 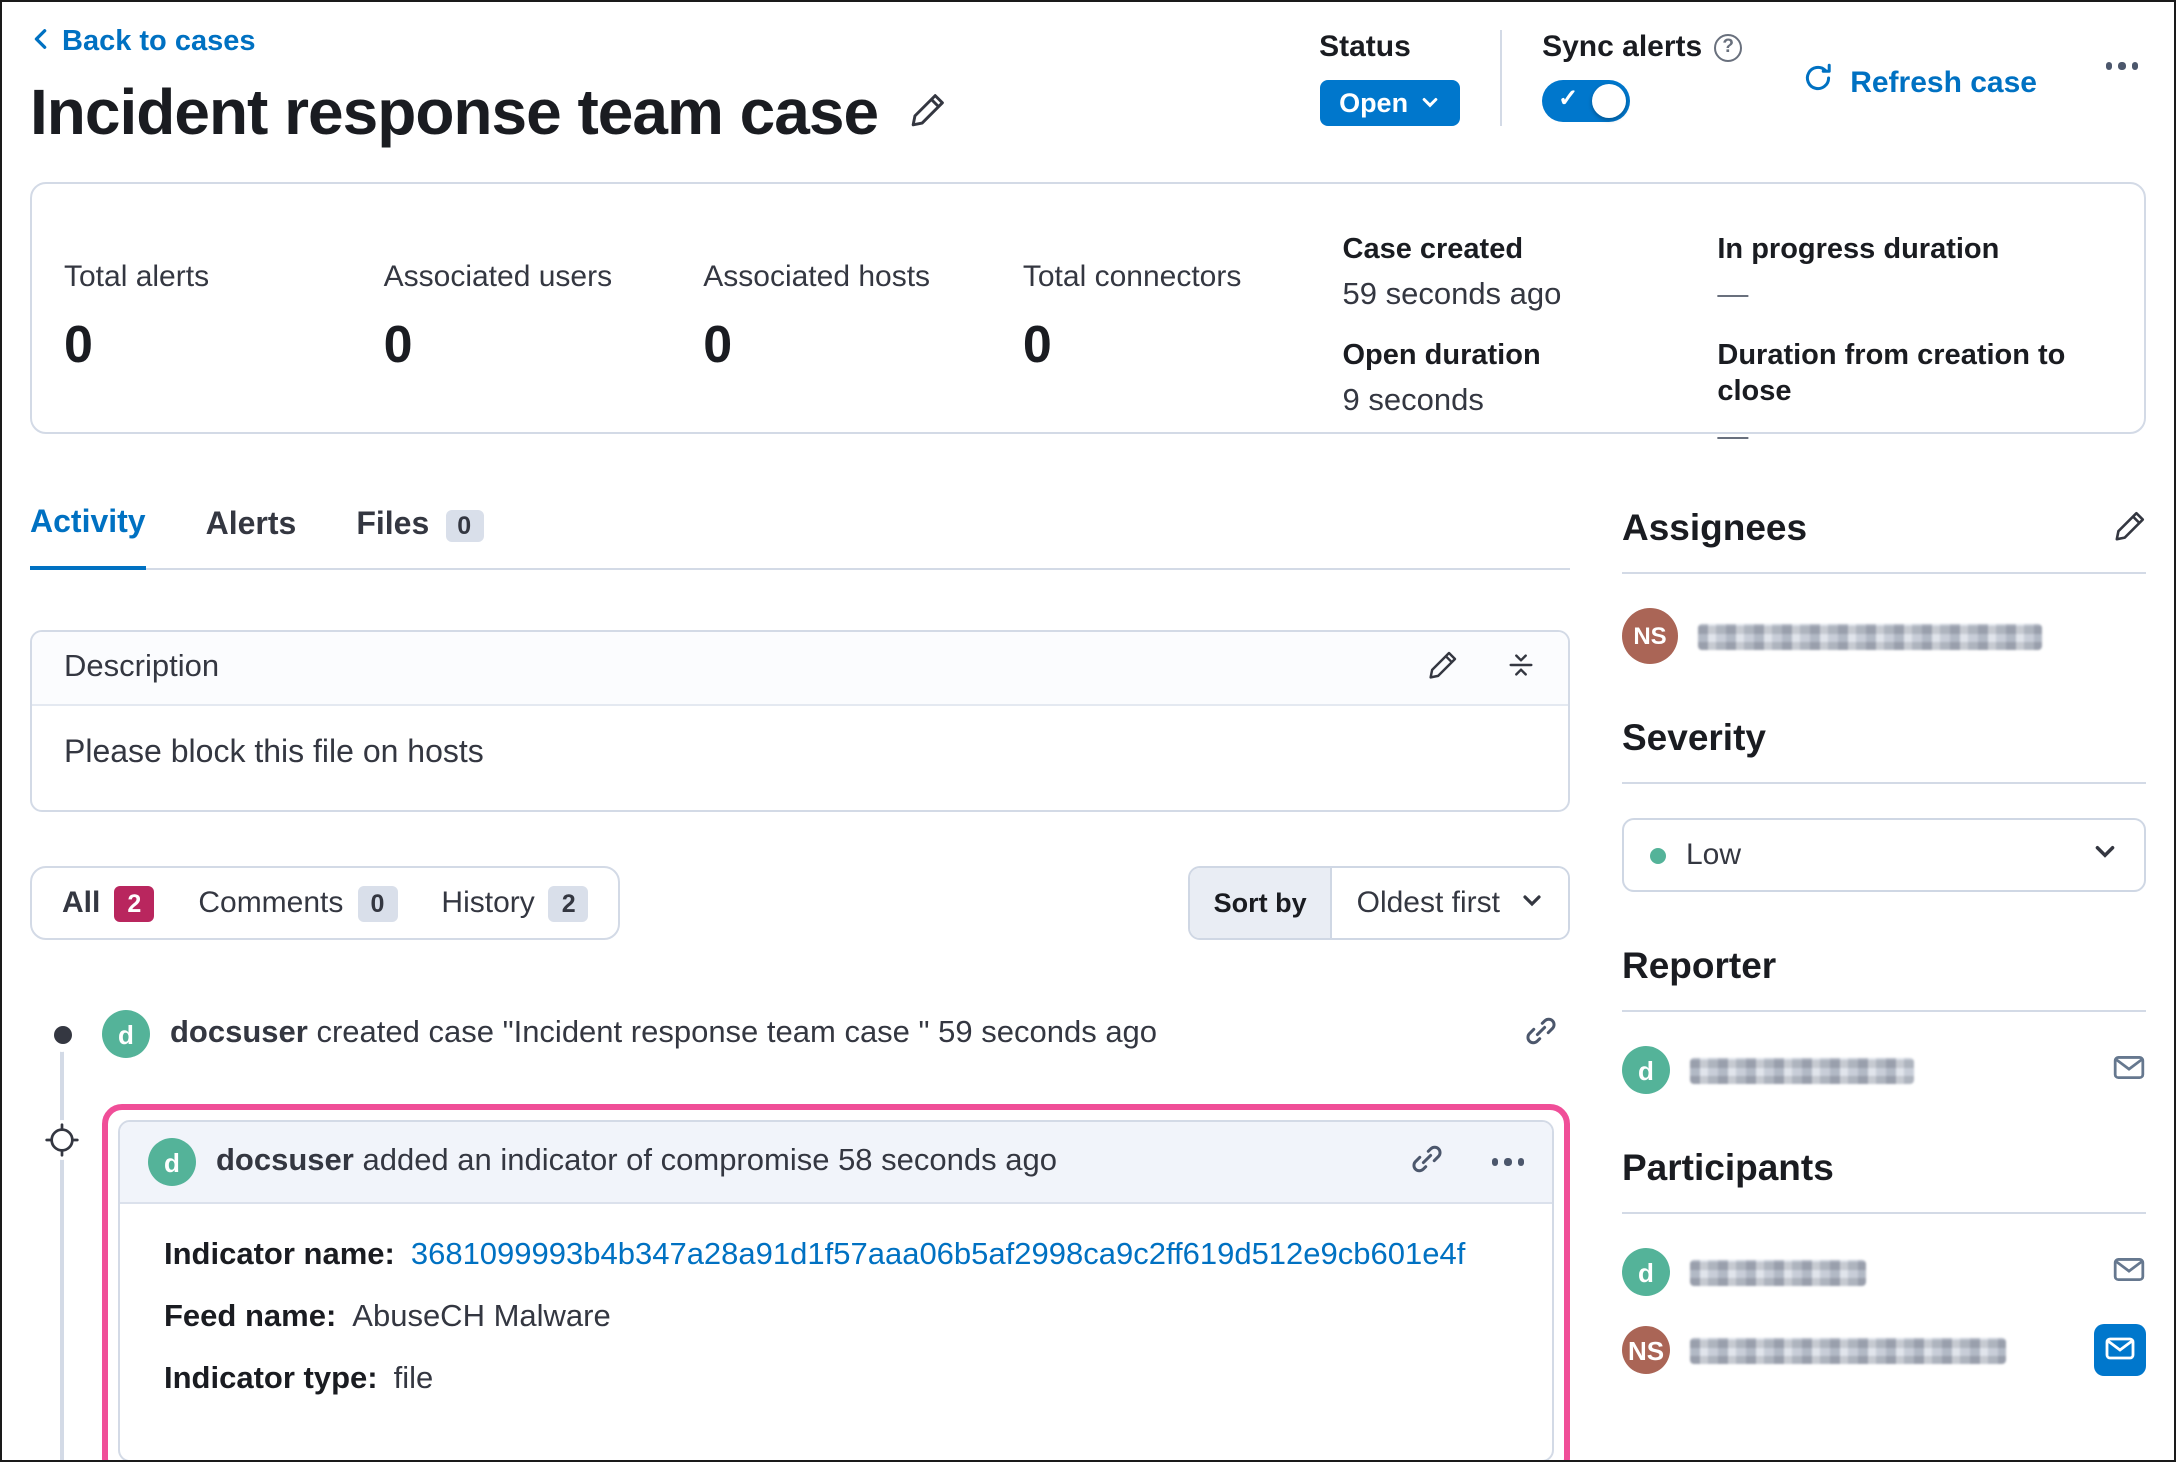 I want to click on tab-alerts: Alerts, so click(x=251, y=537).